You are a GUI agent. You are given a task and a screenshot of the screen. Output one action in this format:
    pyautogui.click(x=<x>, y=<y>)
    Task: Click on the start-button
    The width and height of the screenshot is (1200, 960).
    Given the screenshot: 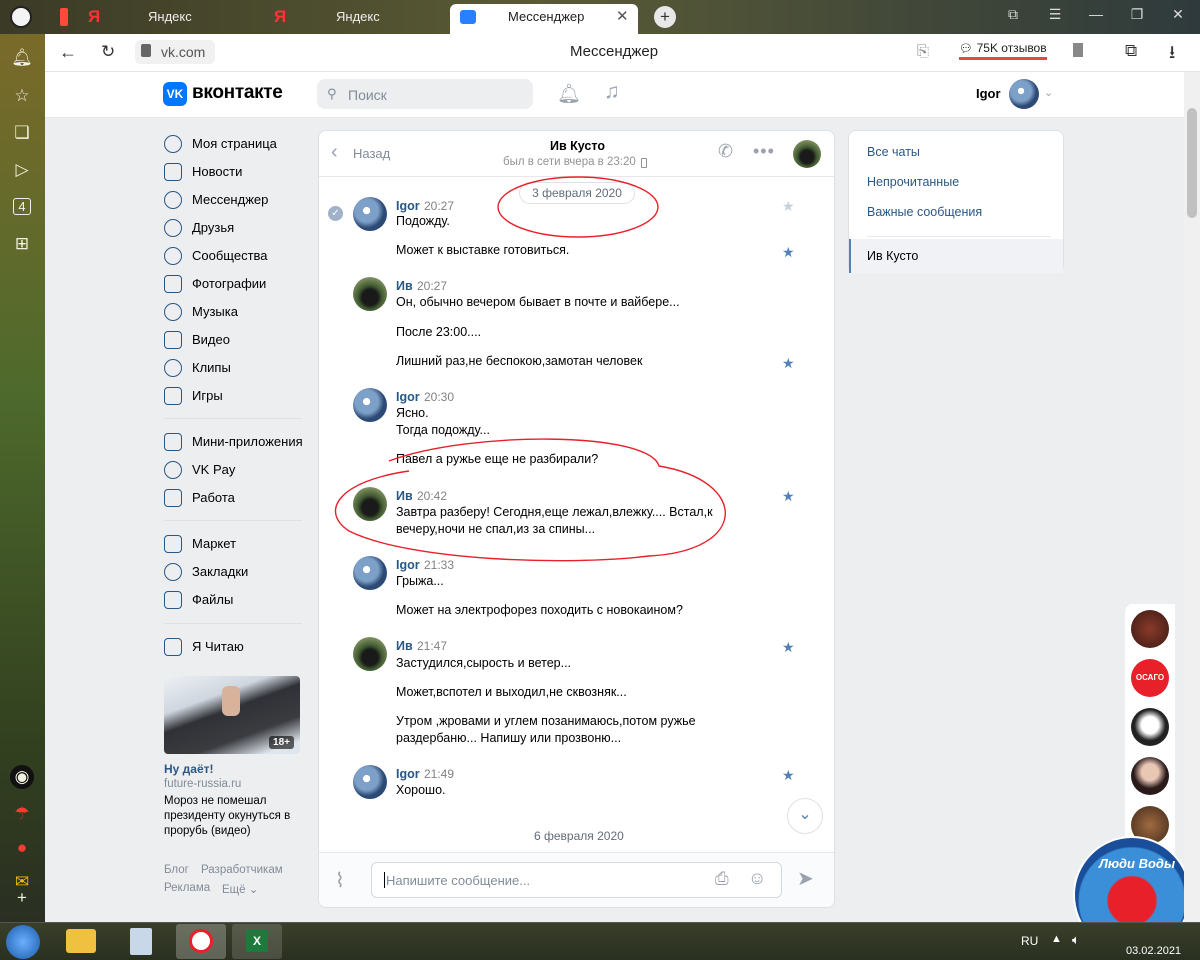 What is the action you would take?
    pyautogui.click(x=23, y=942)
    